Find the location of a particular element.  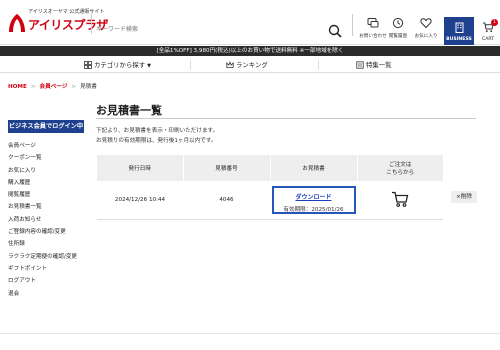

chevron-down-icon: ▼ is located at coordinates (149, 66).